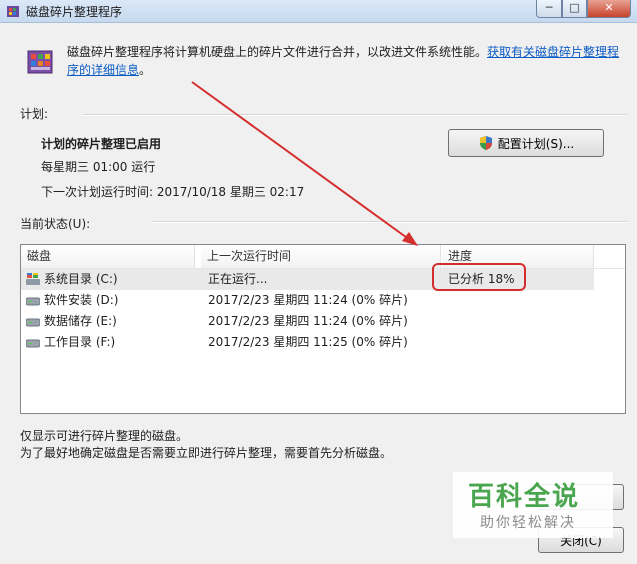 This screenshot has height=564, width=637. What do you see at coordinates (206, 453) in the screenshot?
I see `note-analyze-first: 为了最好地确定磁盘是否需要立即进行碎片整理，需要首先分析磁盘。` at bounding box center [206, 453].